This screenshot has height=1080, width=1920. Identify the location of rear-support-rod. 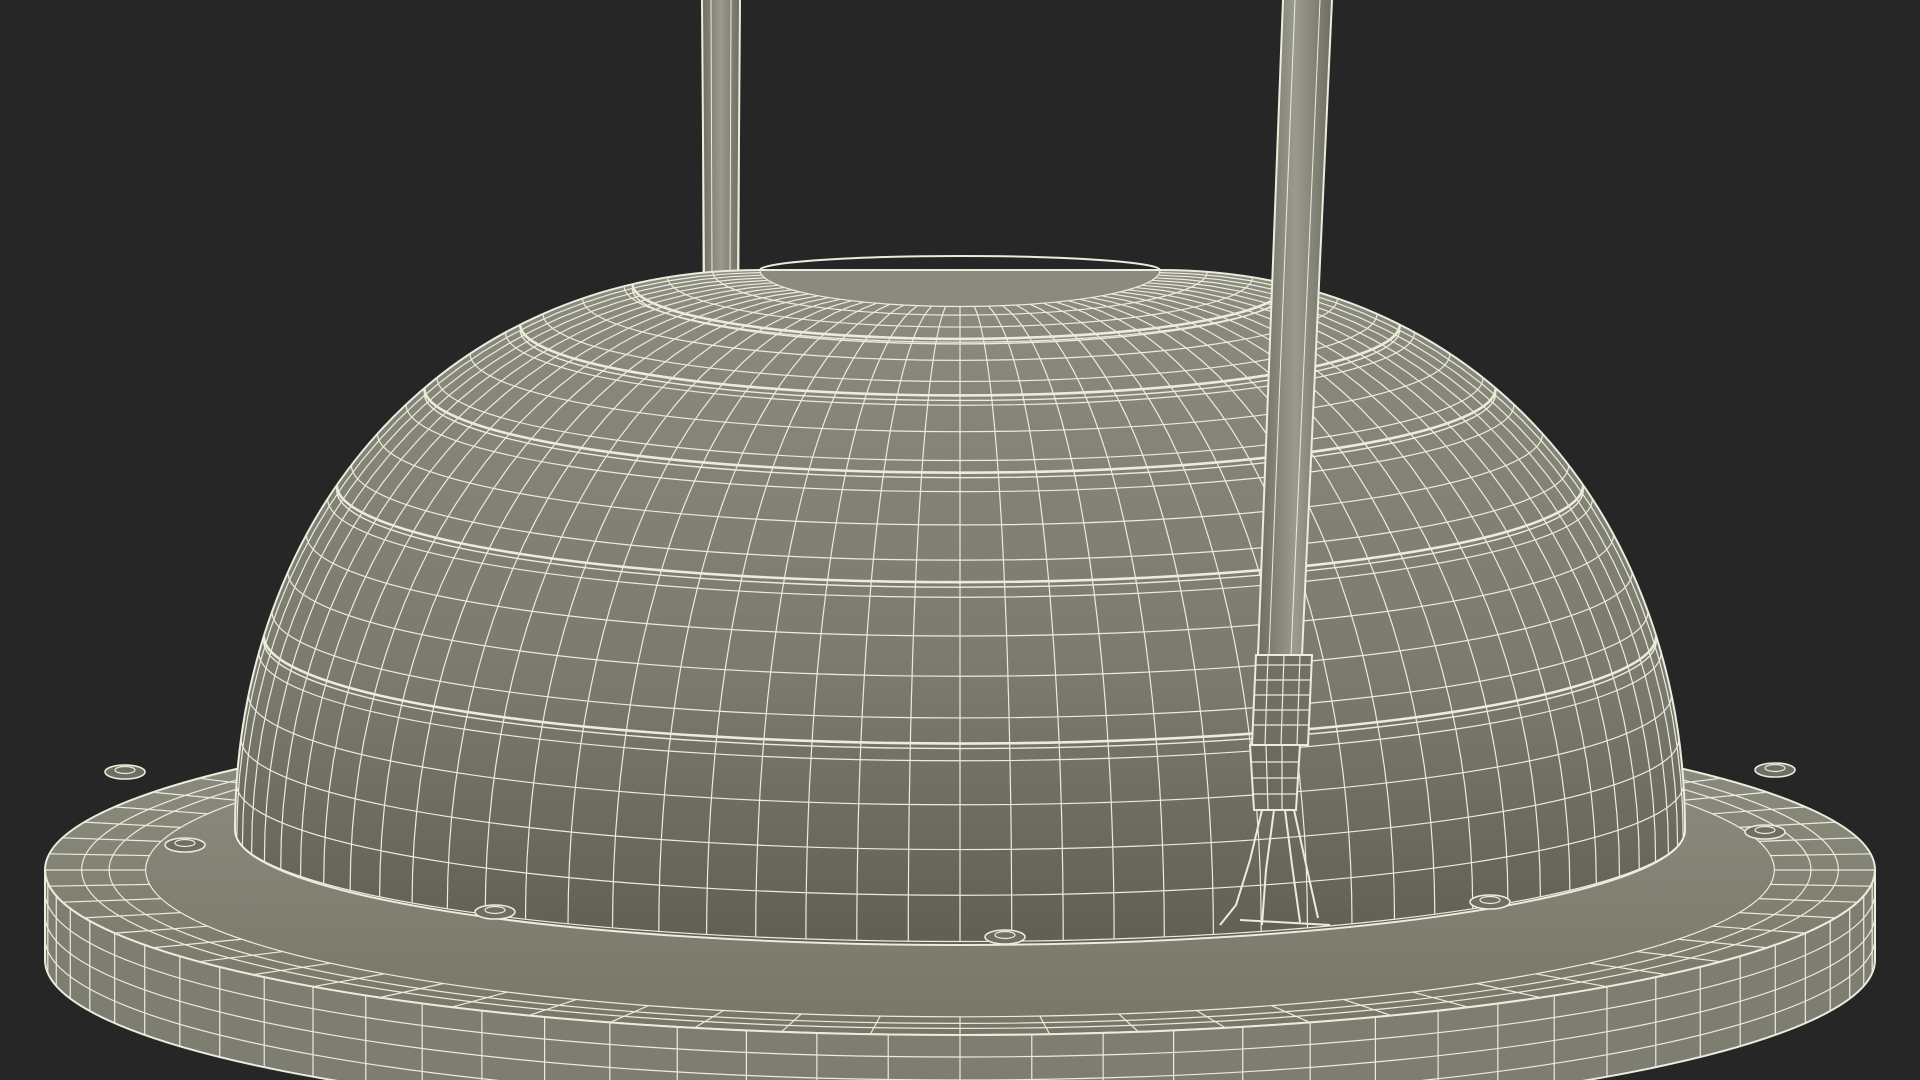
(721, 138).